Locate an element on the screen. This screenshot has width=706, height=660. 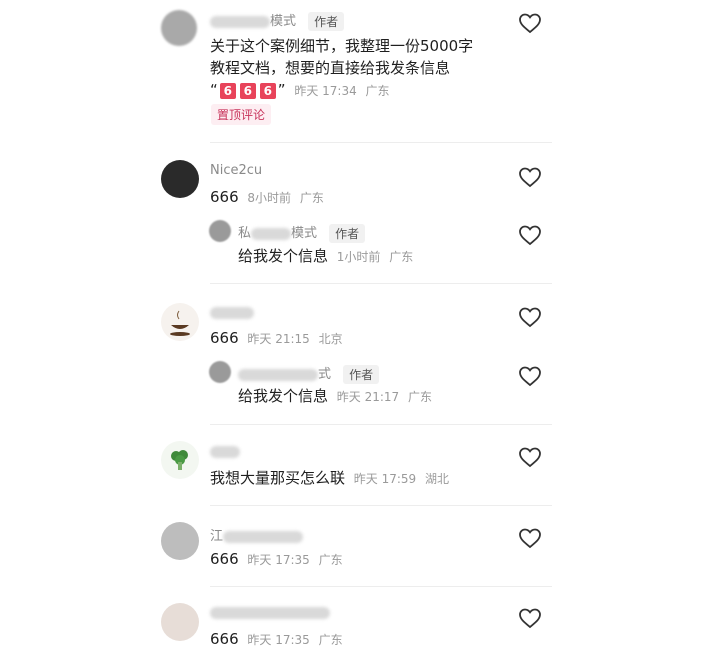
broccoli-icon is located at coordinates (179, 460).